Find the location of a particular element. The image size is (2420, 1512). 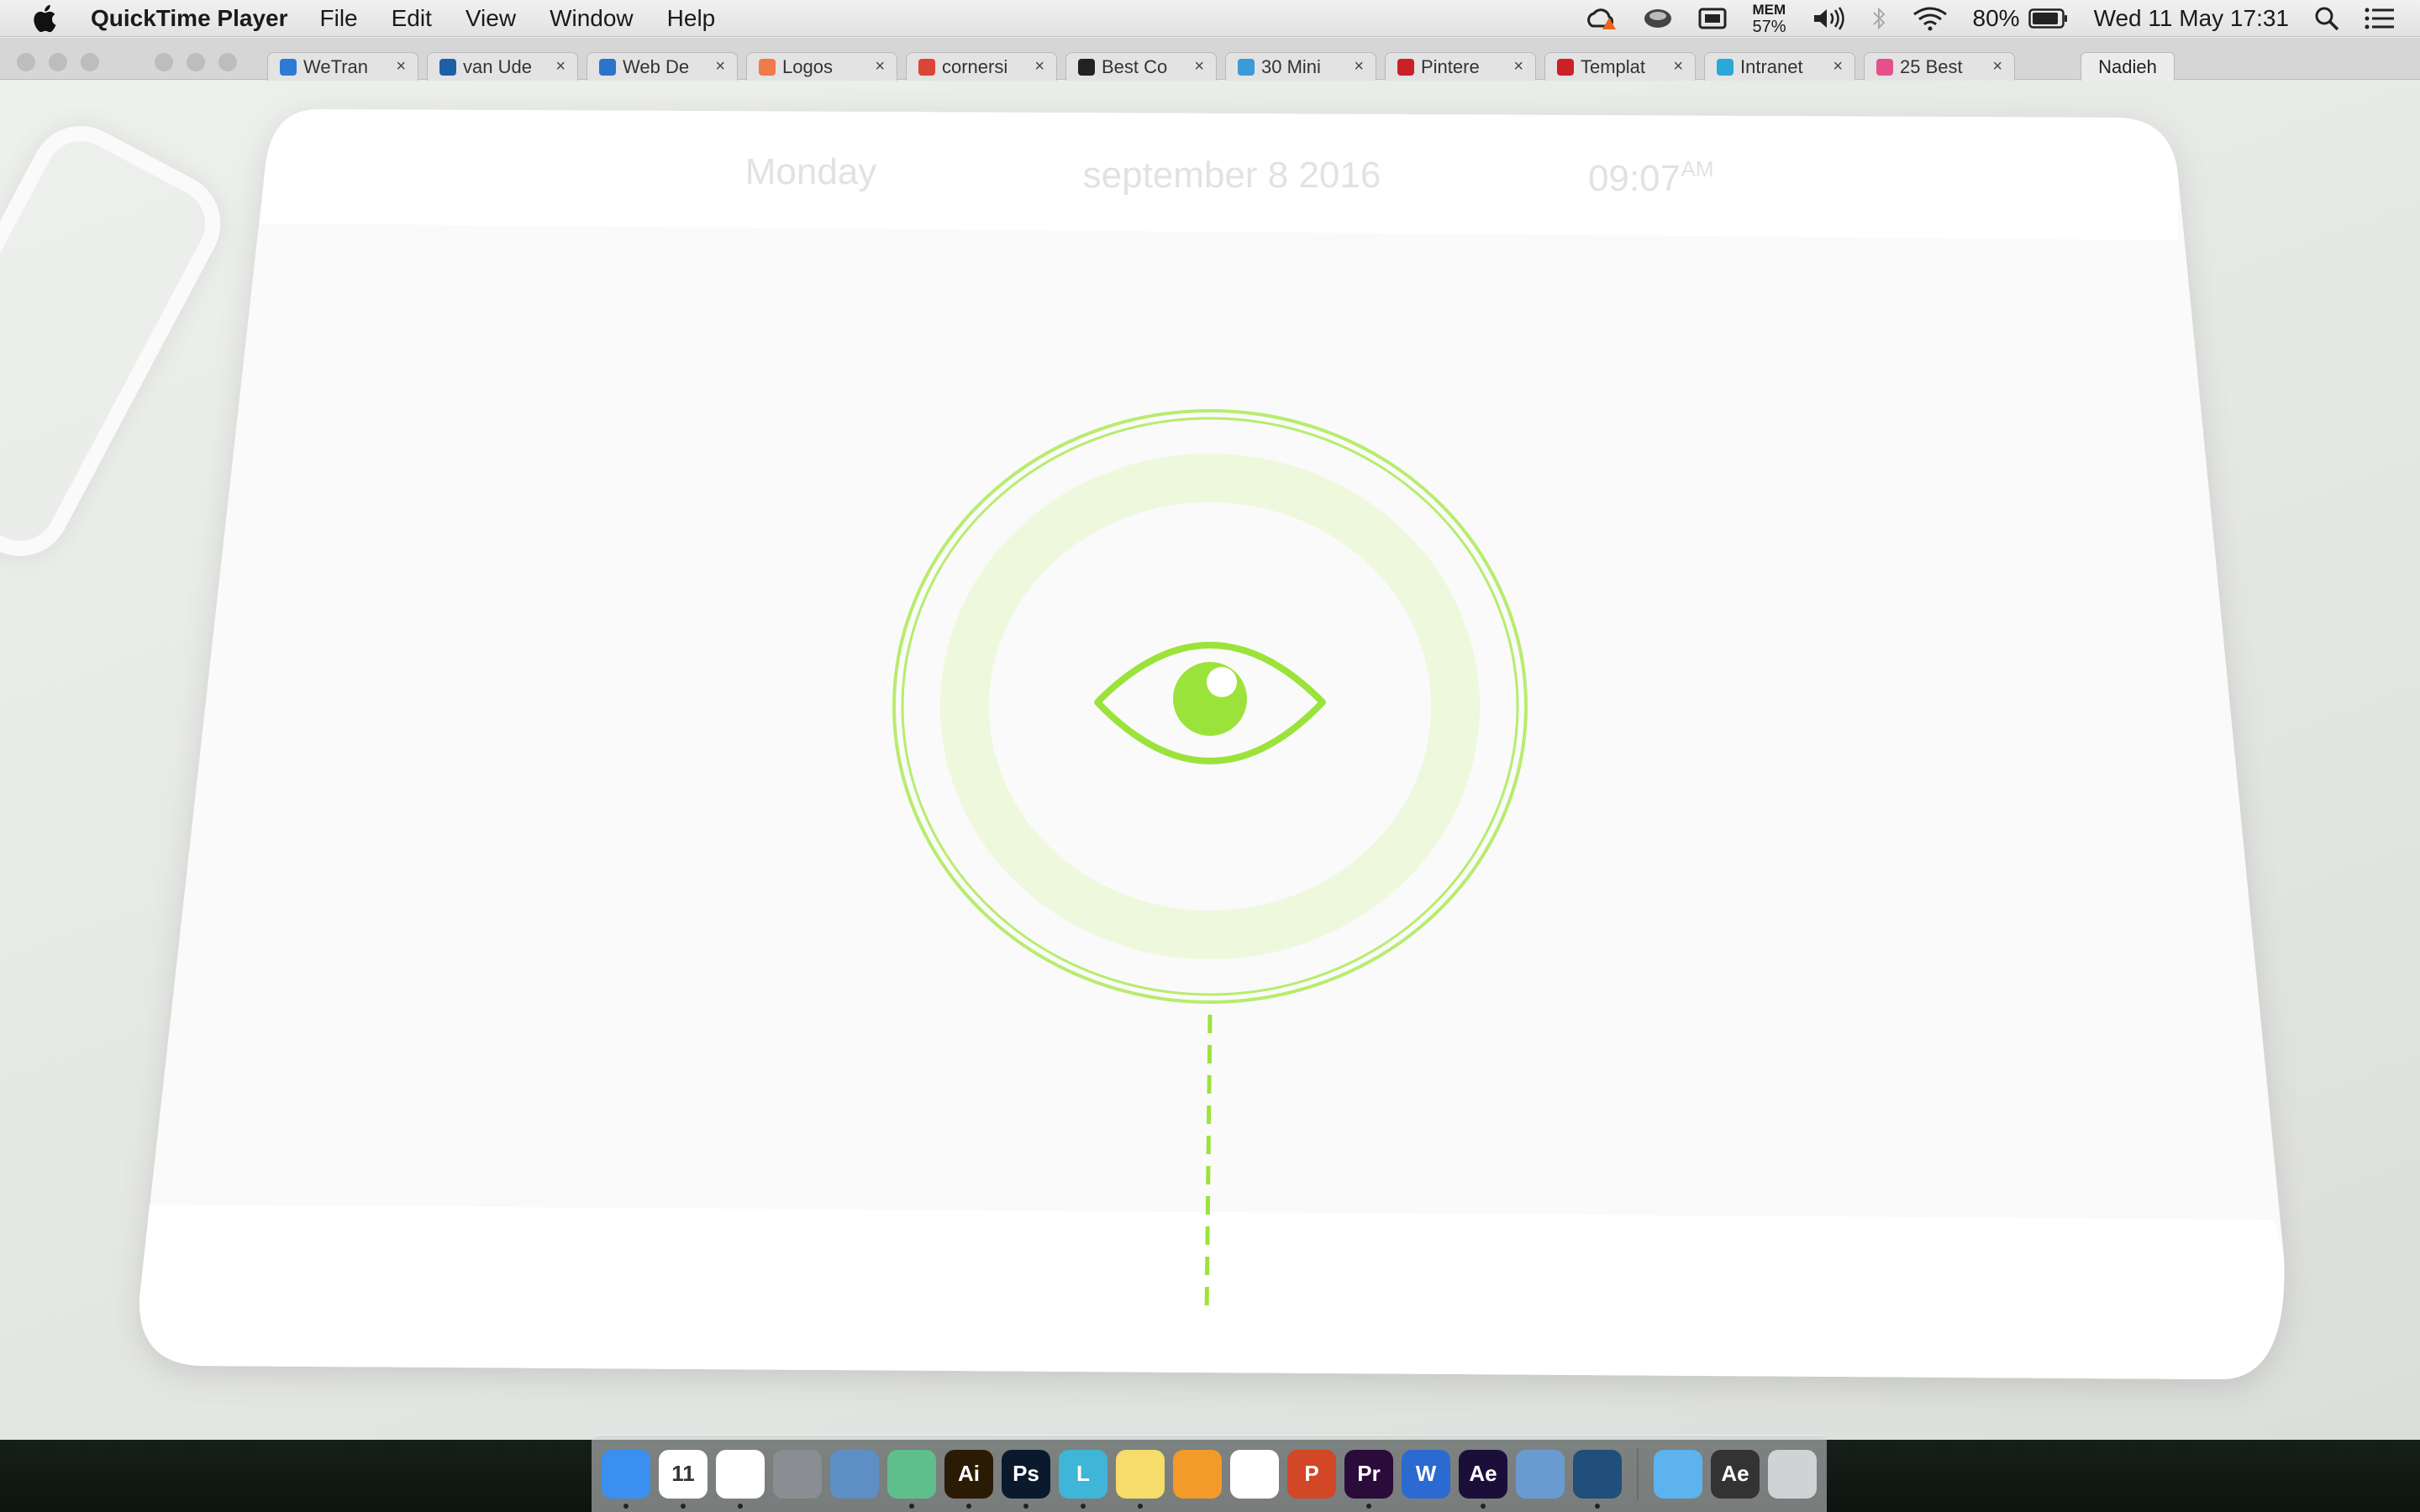

dock-preview-icon is located at coordinates (1540, 1474).